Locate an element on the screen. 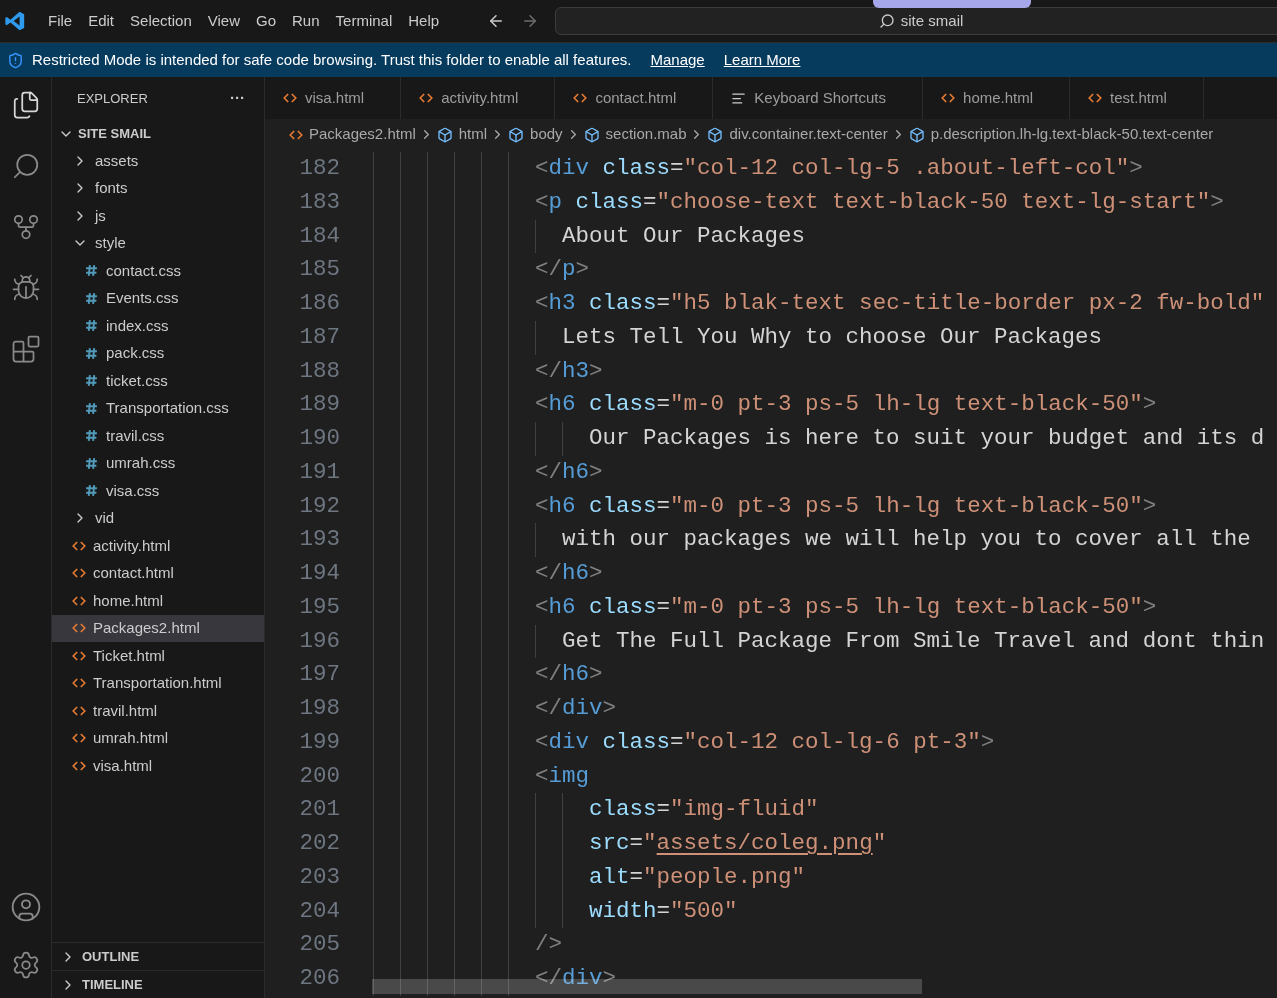 This screenshot has width=1277, height=998. code-line: src="assets/coleg.png" is located at coordinates (630, 844).